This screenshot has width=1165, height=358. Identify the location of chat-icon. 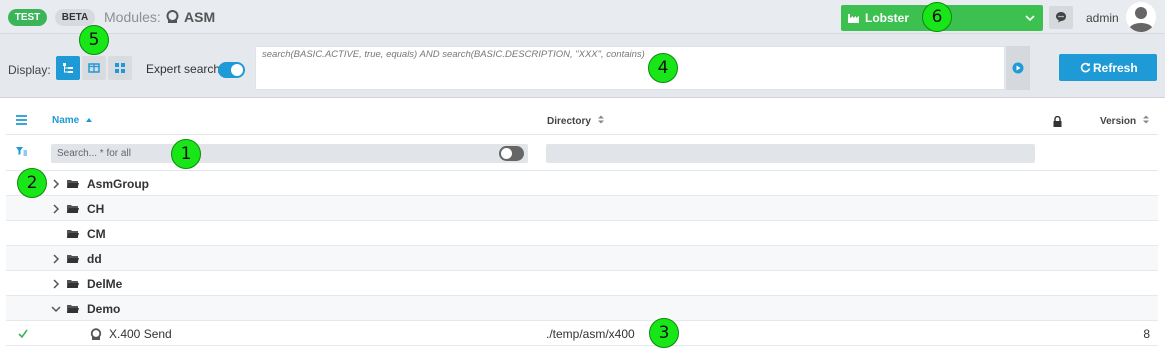
(1061, 17).